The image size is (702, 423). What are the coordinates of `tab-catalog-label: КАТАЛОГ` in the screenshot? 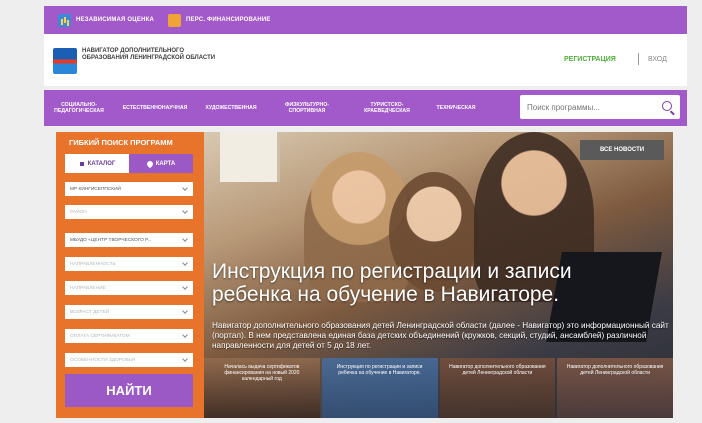 It's located at (101, 163).